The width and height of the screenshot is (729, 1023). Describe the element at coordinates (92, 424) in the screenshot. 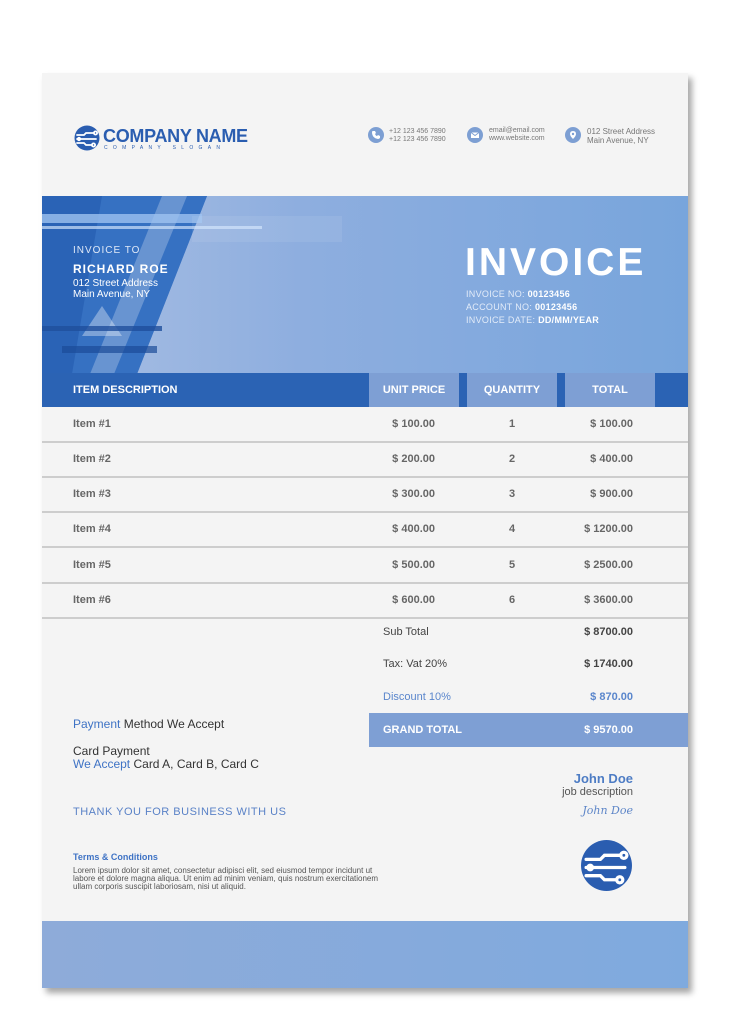

I see `item-description: Item #1` at that location.